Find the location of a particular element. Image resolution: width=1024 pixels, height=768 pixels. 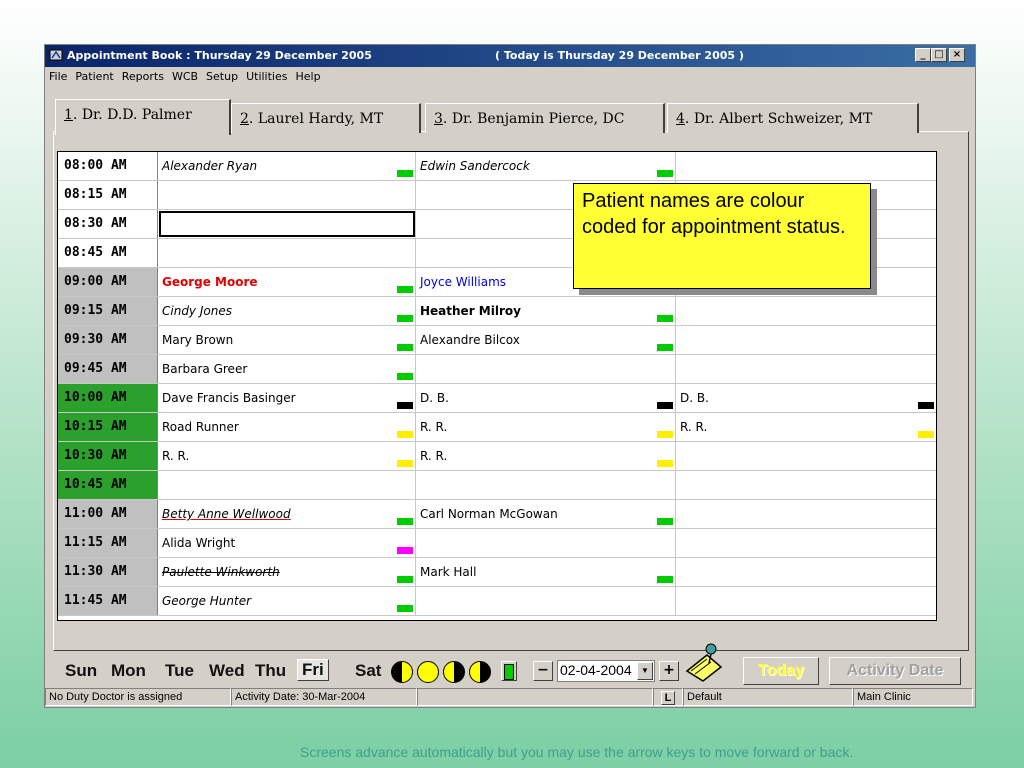

appointment-cell: Mark Hall is located at coordinates (546, 572).